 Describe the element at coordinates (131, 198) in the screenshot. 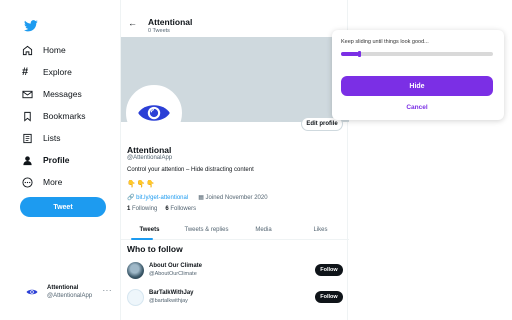

I see `link-icon: 🔗` at that location.